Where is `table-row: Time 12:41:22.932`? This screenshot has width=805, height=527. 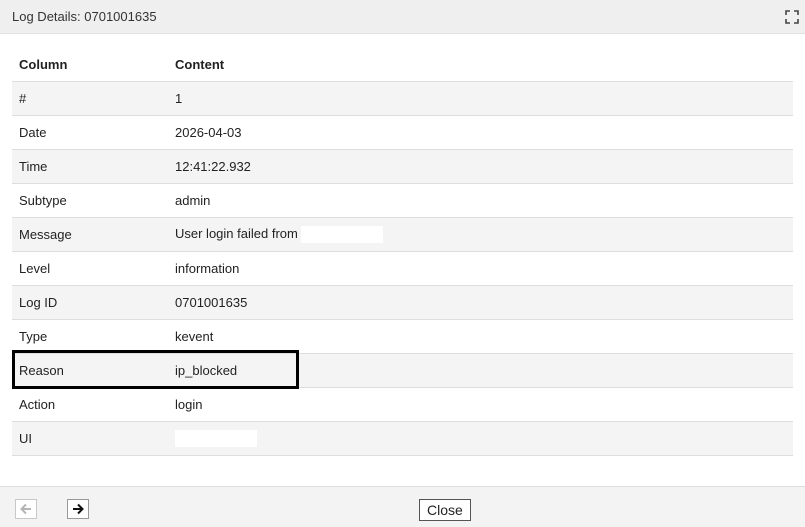 table-row: Time 12:41:22.932 is located at coordinates (402, 166).